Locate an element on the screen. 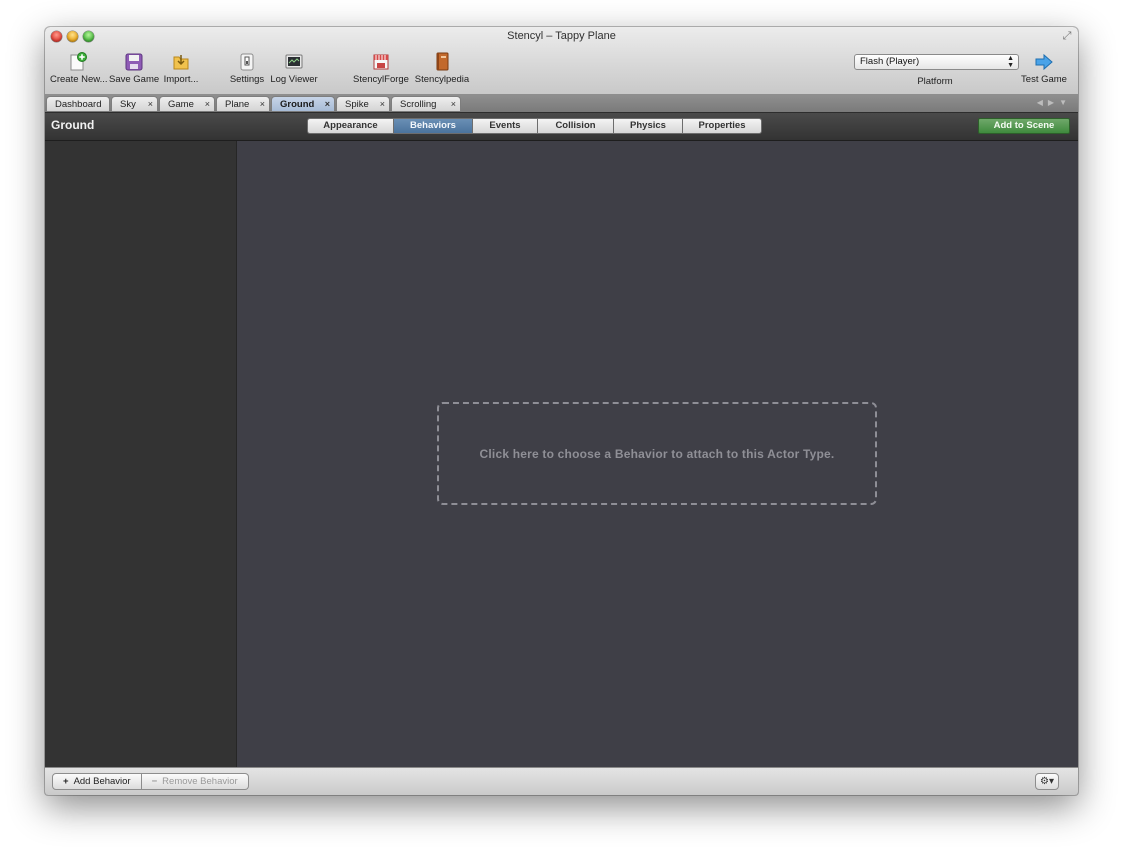  save-game-button: Save Game is located at coordinates (134, 68).